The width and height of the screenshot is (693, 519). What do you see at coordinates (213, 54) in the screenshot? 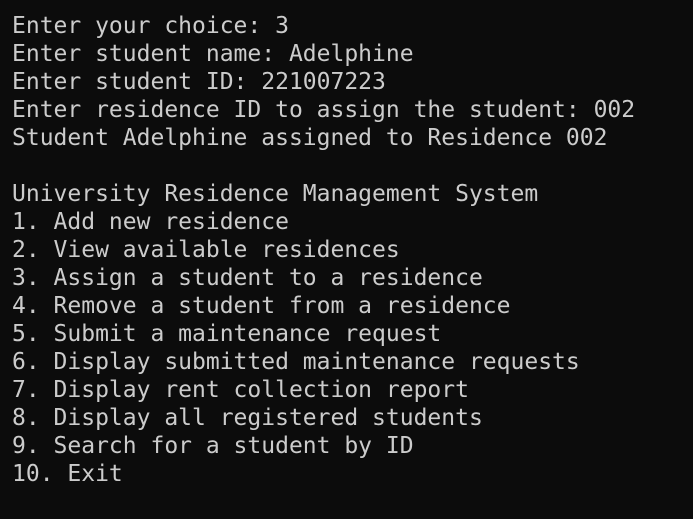
I see `student-name-prompt-line: Enter student name: Adelphine` at bounding box center [213, 54].